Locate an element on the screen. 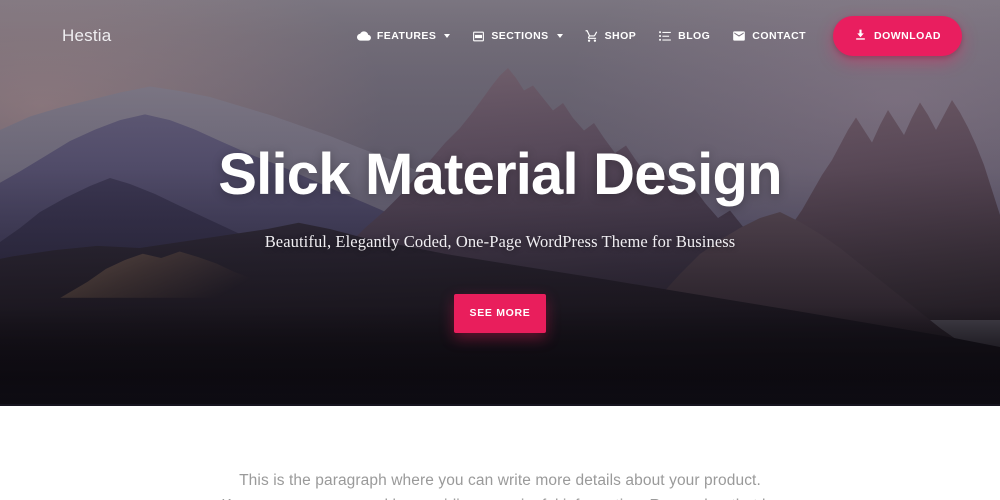 This screenshot has width=1000, height=500. nav-item-blog: BLOG is located at coordinates (684, 36).